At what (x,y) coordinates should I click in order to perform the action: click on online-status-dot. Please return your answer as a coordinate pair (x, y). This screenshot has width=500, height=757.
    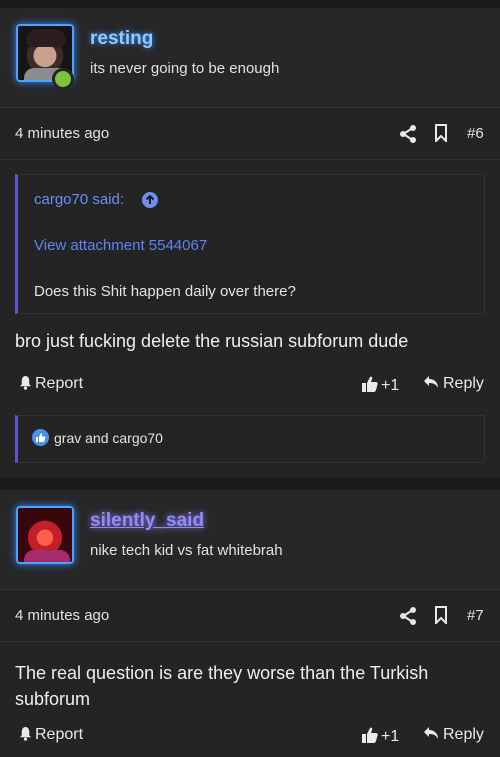
    Looking at the image, I should click on (63, 79).